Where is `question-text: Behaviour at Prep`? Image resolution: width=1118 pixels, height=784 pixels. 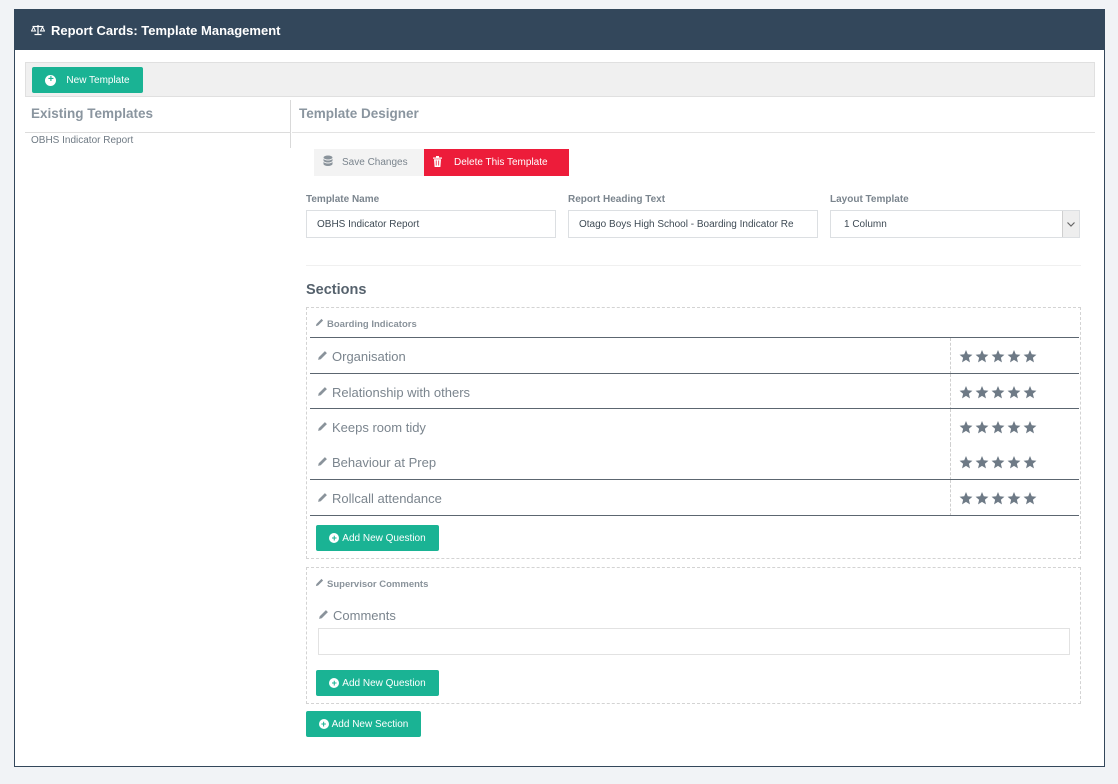 question-text: Behaviour at Prep is located at coordinates (384, 462).